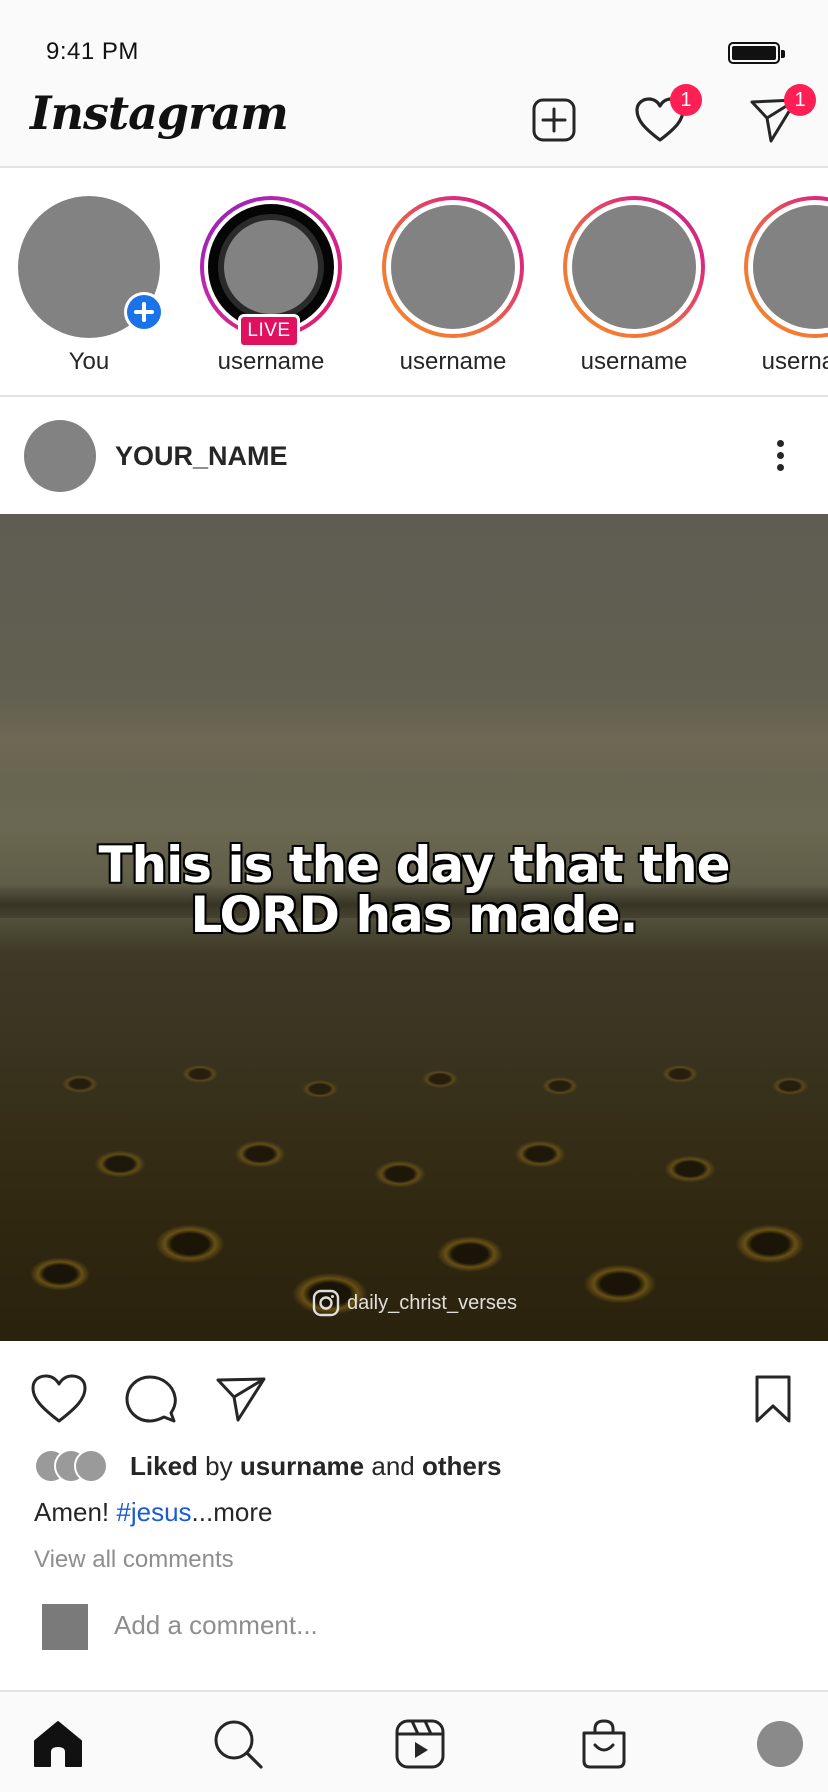 The image size is (828, 1792). Describe the element at coordinates (781, 116) in the screenshot. I see `direct-messages-button: 1` at that location.